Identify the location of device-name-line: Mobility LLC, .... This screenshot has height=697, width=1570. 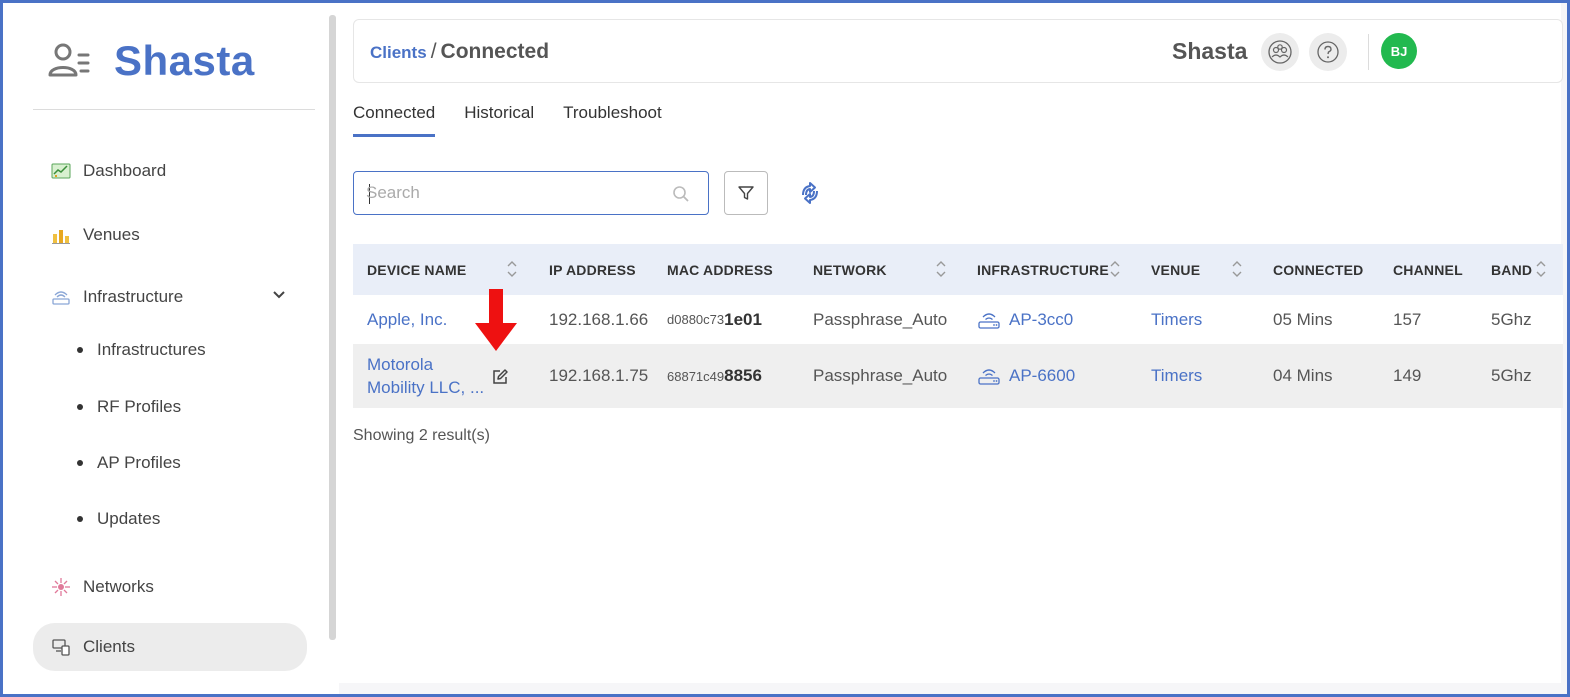
(426, 387).